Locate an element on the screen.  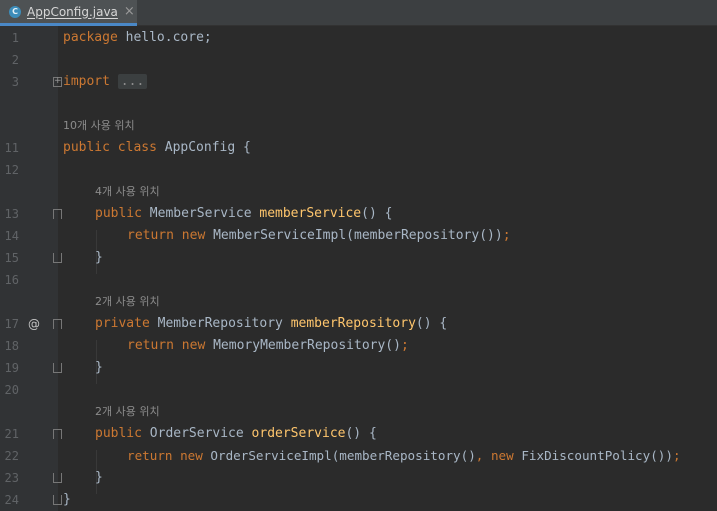
code-line: 23 } is located at coordinates (358, 478).